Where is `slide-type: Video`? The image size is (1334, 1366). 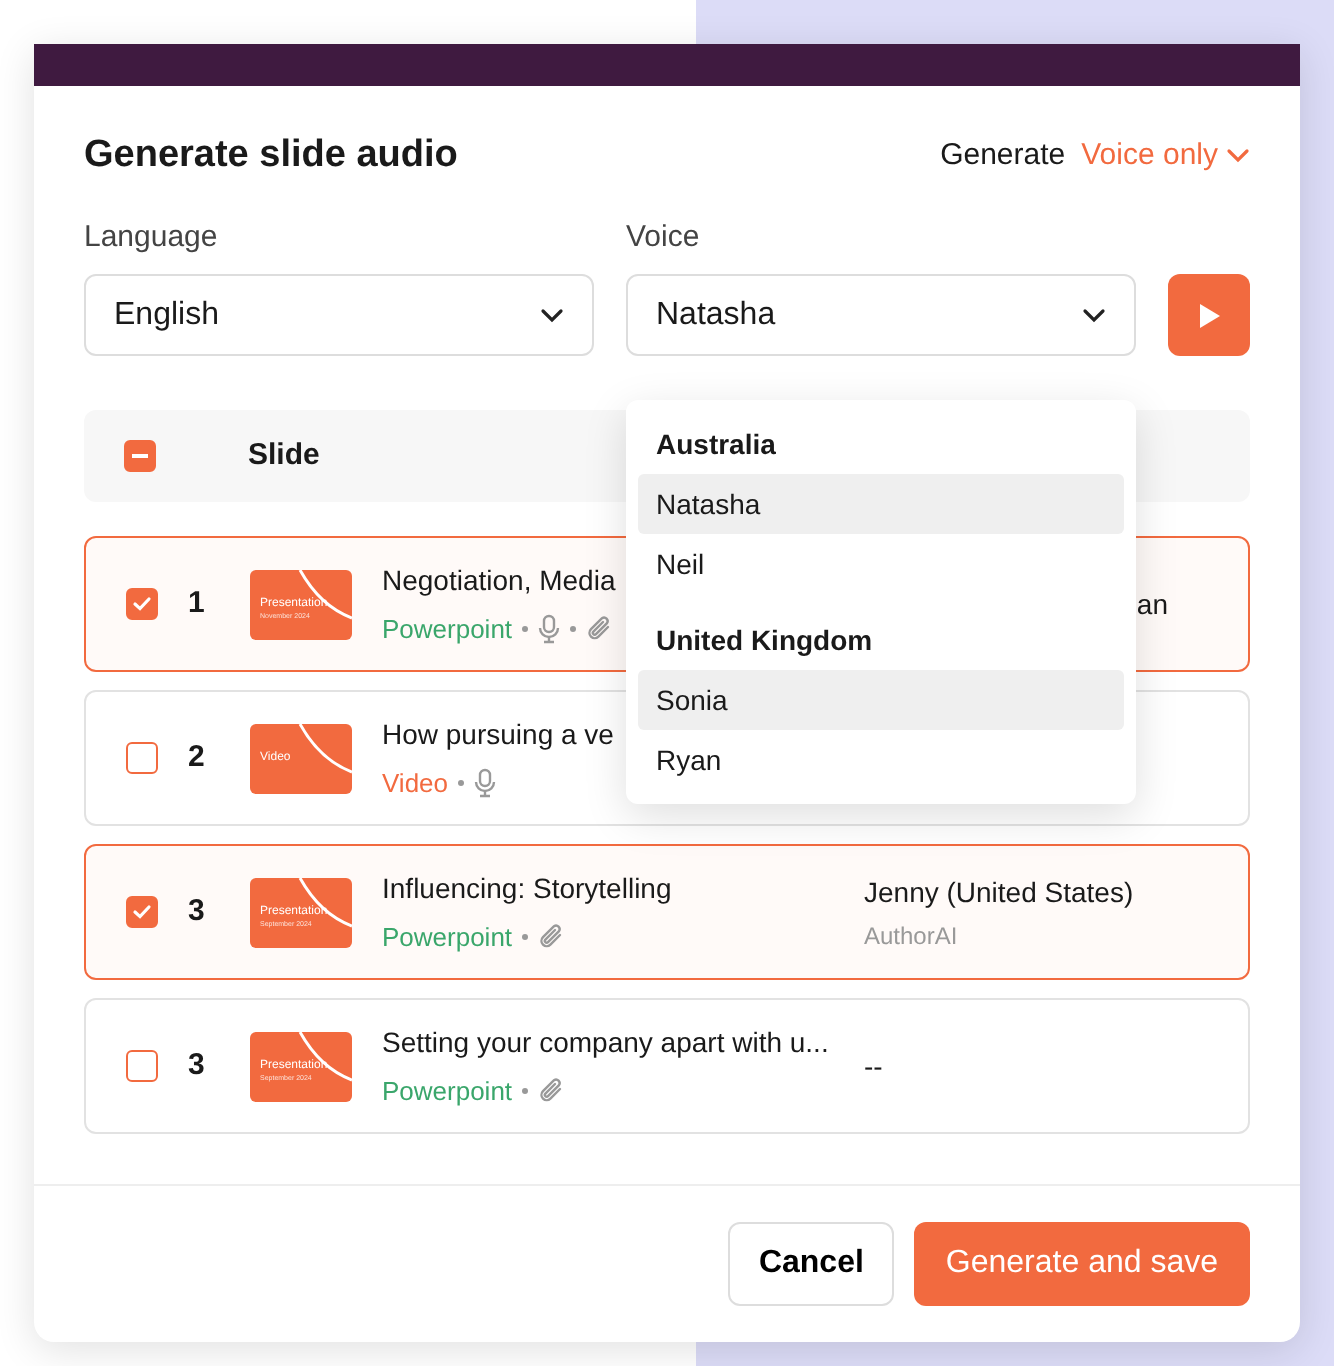 slide-type: Video is located at coordinates (415, 784).